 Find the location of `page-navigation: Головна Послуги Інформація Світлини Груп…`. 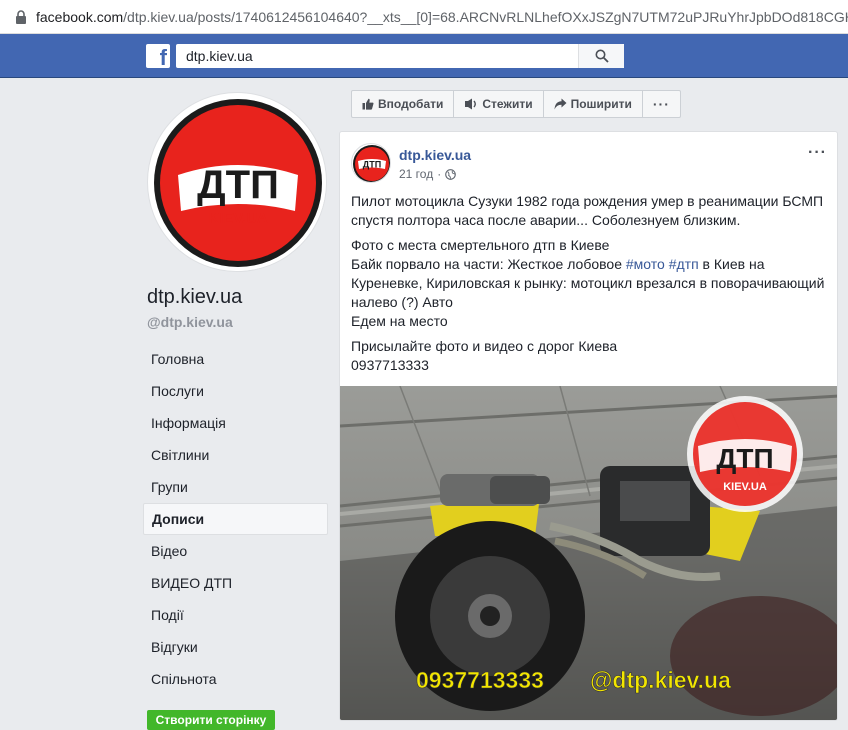

page-navigation: Головна Послуги Інформація Світлини Груп… is located at coordinates (235, 519).